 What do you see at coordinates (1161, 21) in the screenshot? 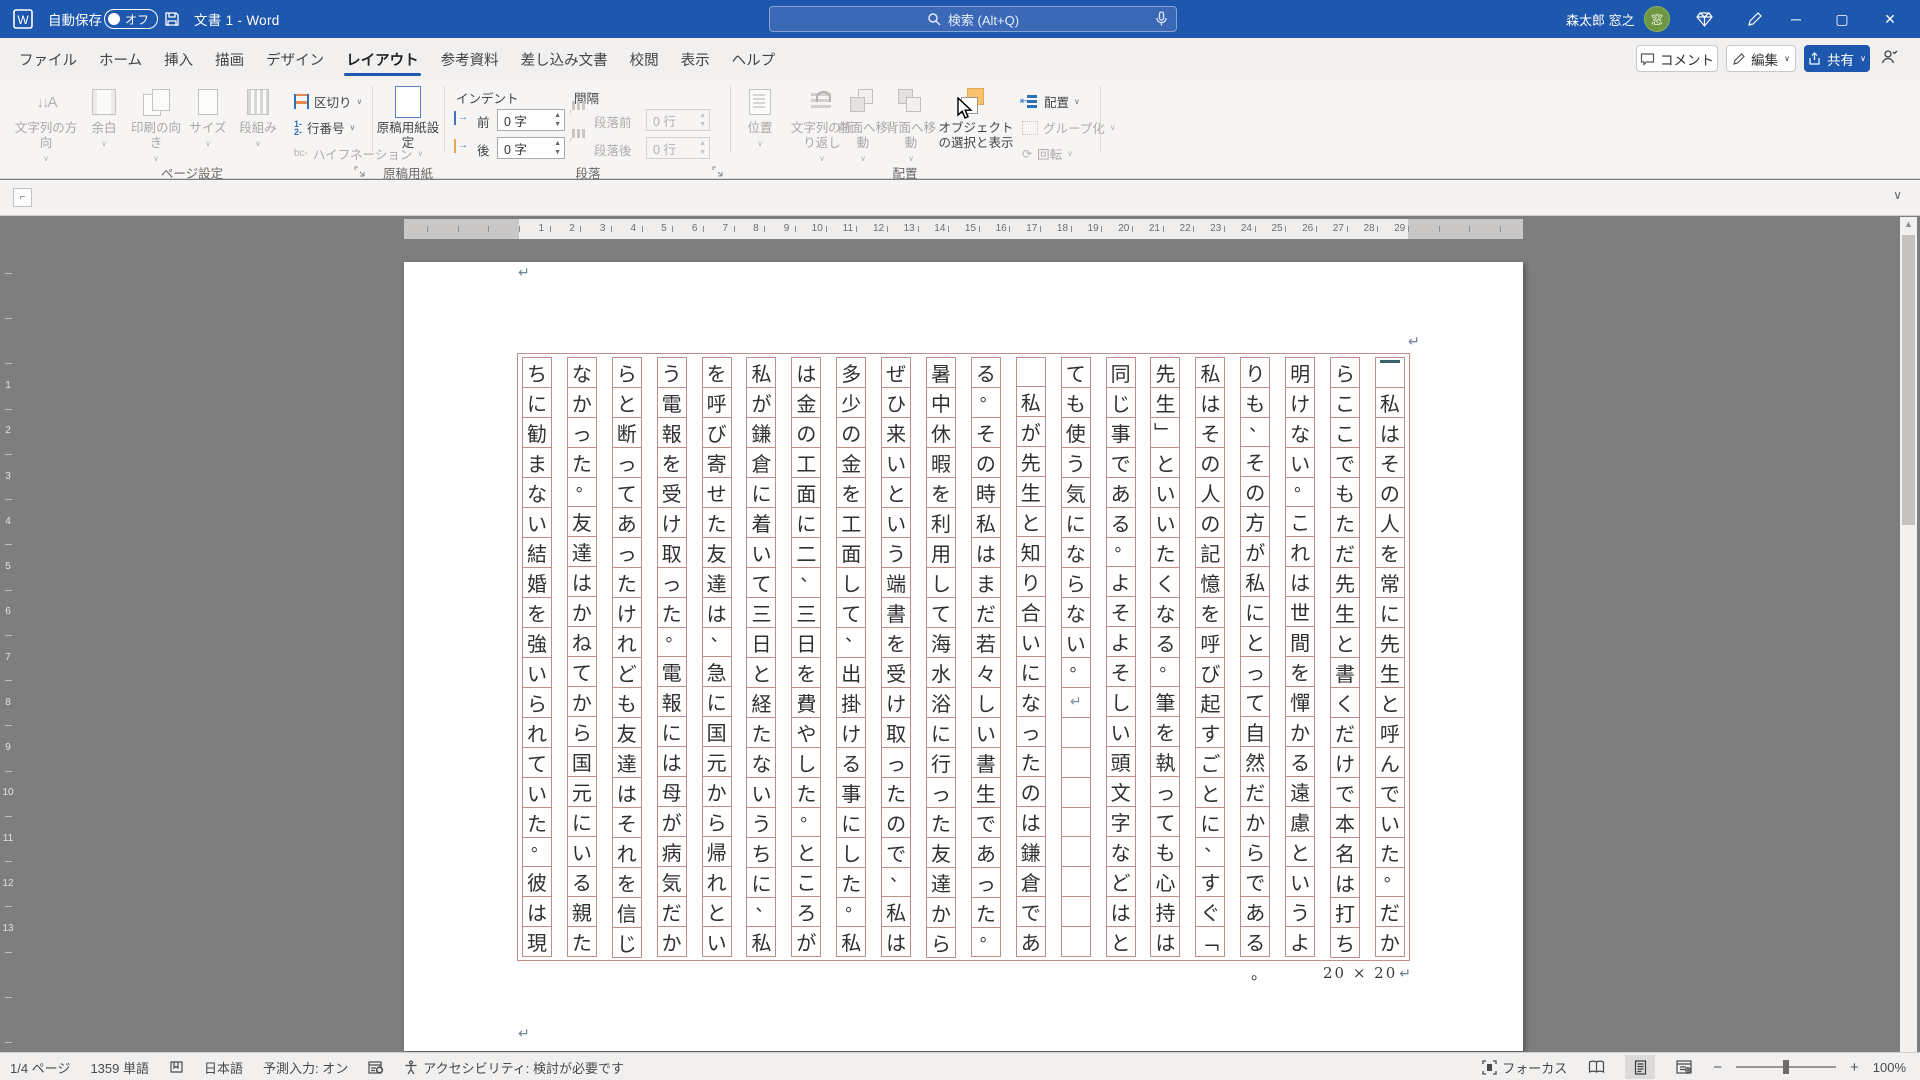
I see `dictate-mic-icon` at bounding box center [1161, 21].